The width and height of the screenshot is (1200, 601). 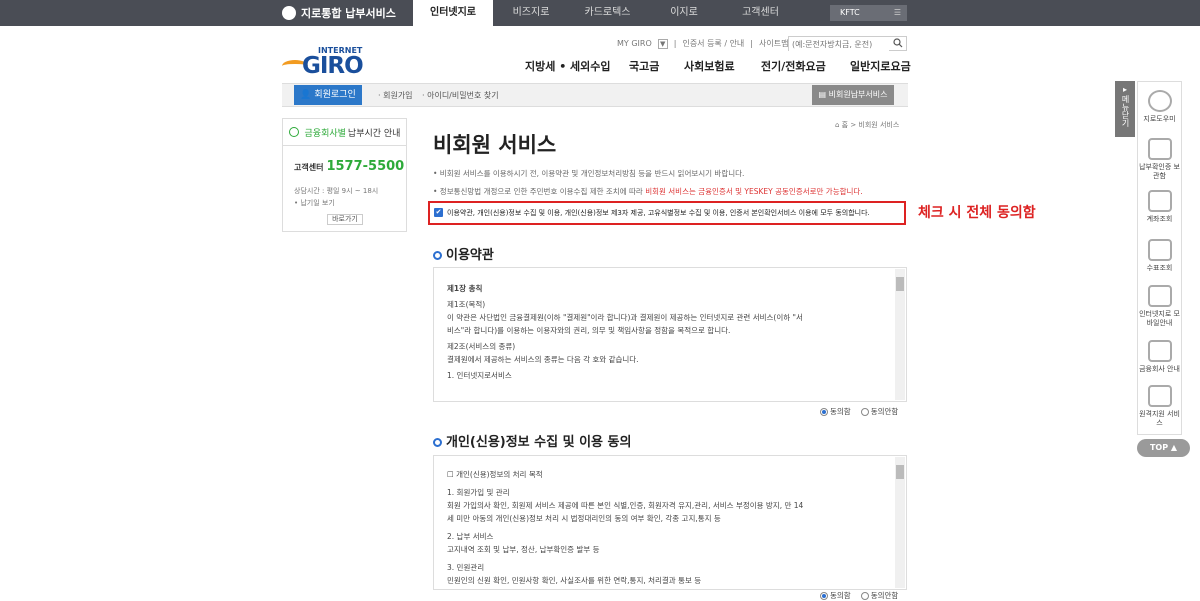 I want to click on privacy-scrollbar, so click(x=900, y=522).